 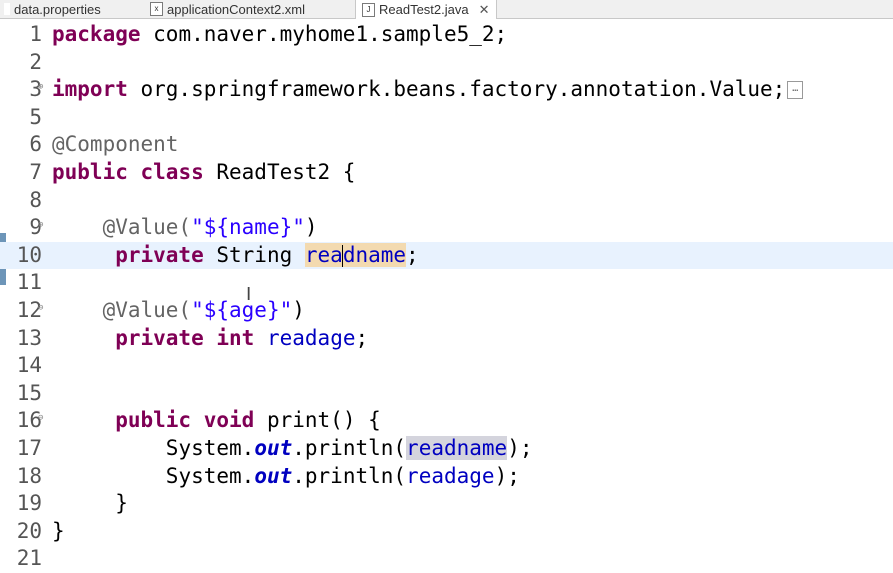 What do you see at coordinates (172, 172) in the screenshot?
I see `keyword: class` at bounding box center [172, 172].